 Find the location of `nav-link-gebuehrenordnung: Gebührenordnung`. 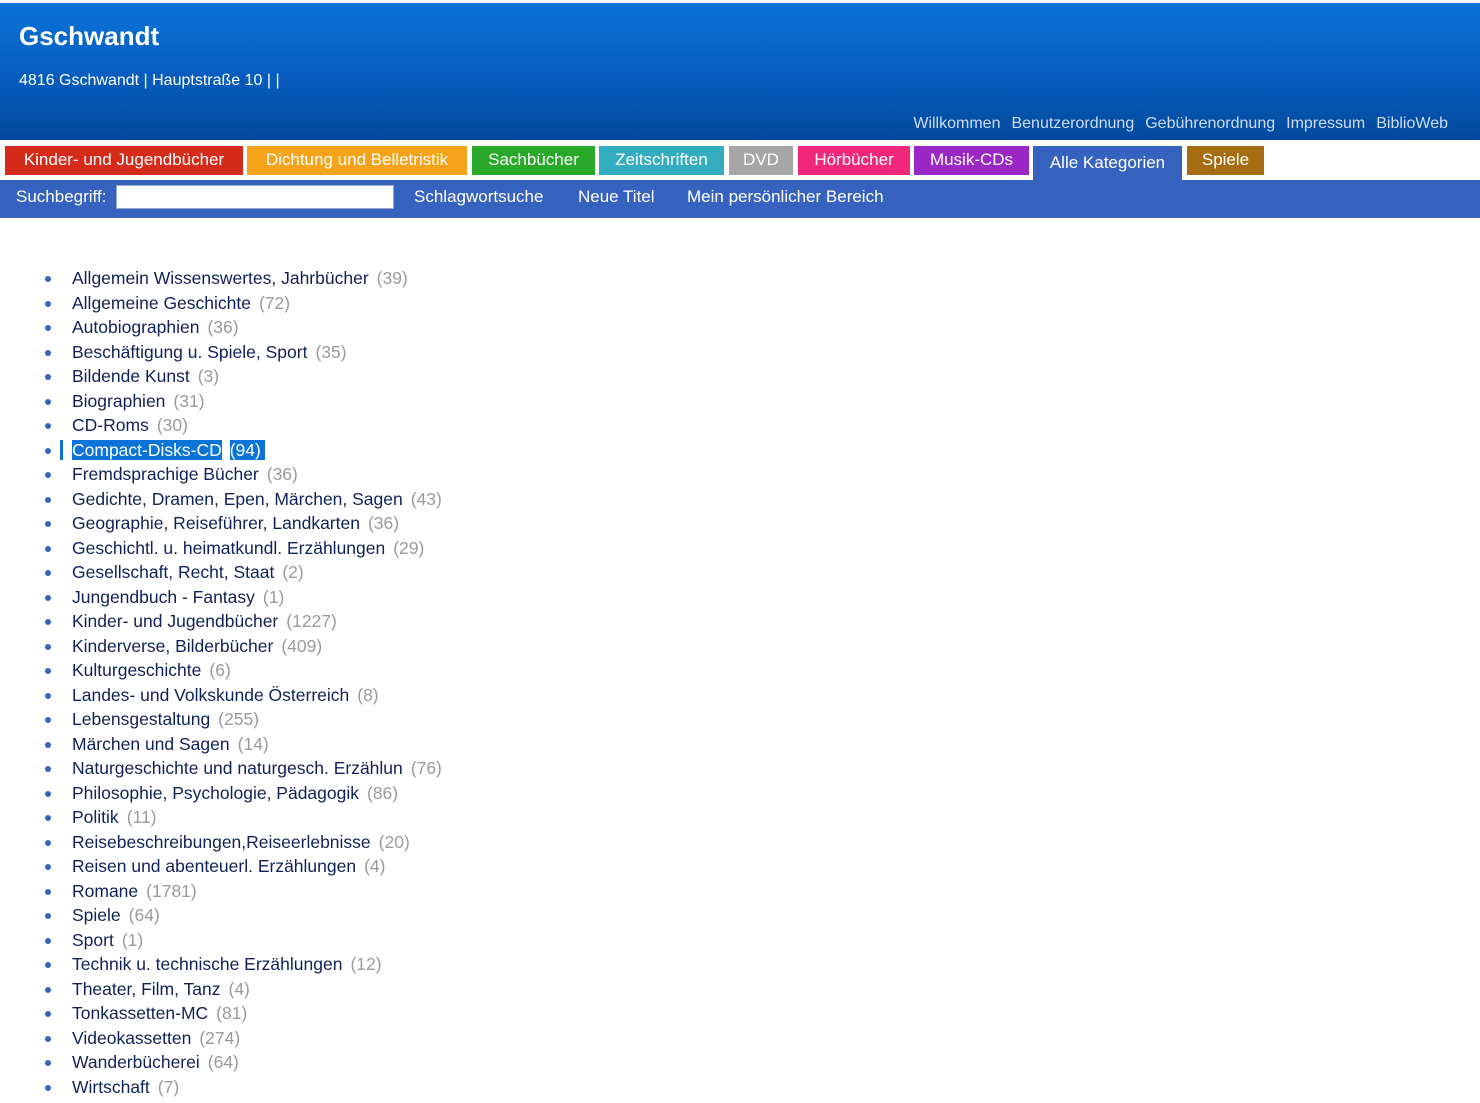

nav-link-gebuehrenordnung: Gebührenordnung is located at coordinates (1210, 124).